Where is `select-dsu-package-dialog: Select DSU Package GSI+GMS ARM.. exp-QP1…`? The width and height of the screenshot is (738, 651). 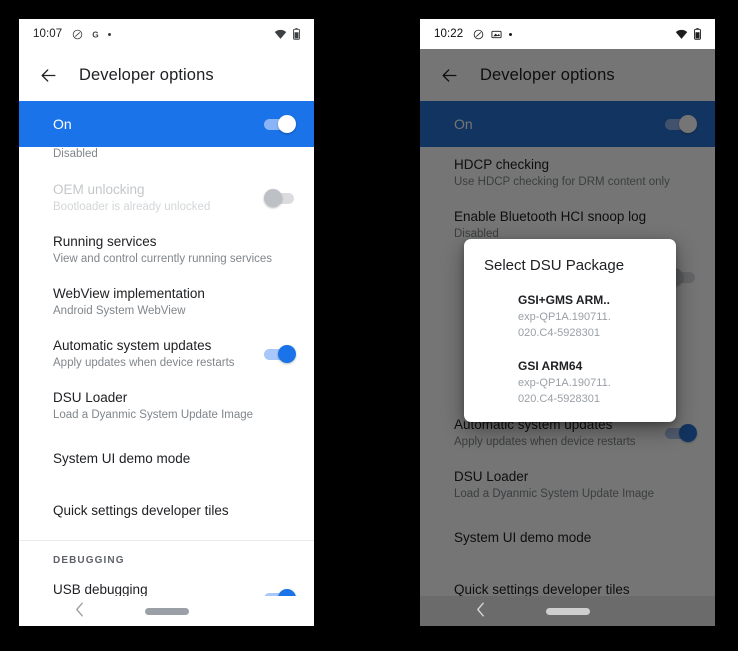 select-dsu-package-dialog: Select DSU Package GSI+GMS ARM.. exp-QP1… is located at coordinates (570, 330).